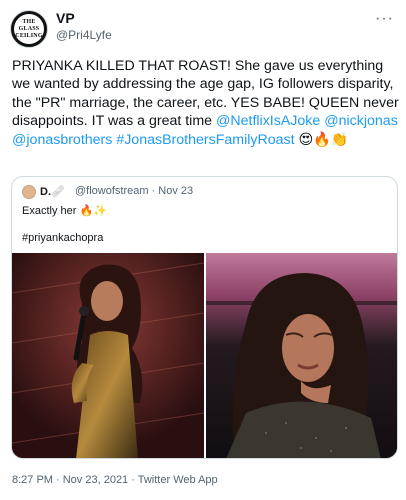  Describe the element at coordinates (52, 191) in the screenshot. I see `quoted-display-name: D.🩹` at that location.